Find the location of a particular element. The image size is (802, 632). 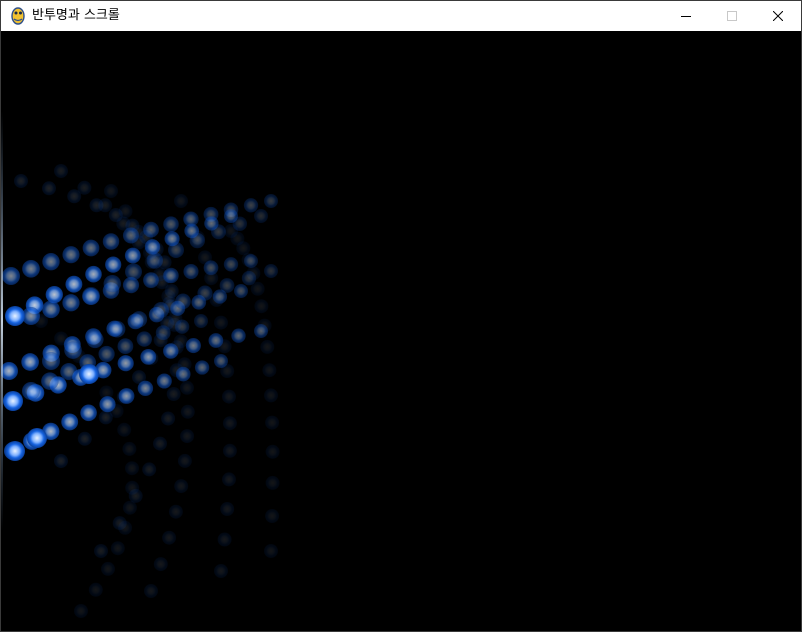

python-snake-icon is located at coordinates (18, 16).